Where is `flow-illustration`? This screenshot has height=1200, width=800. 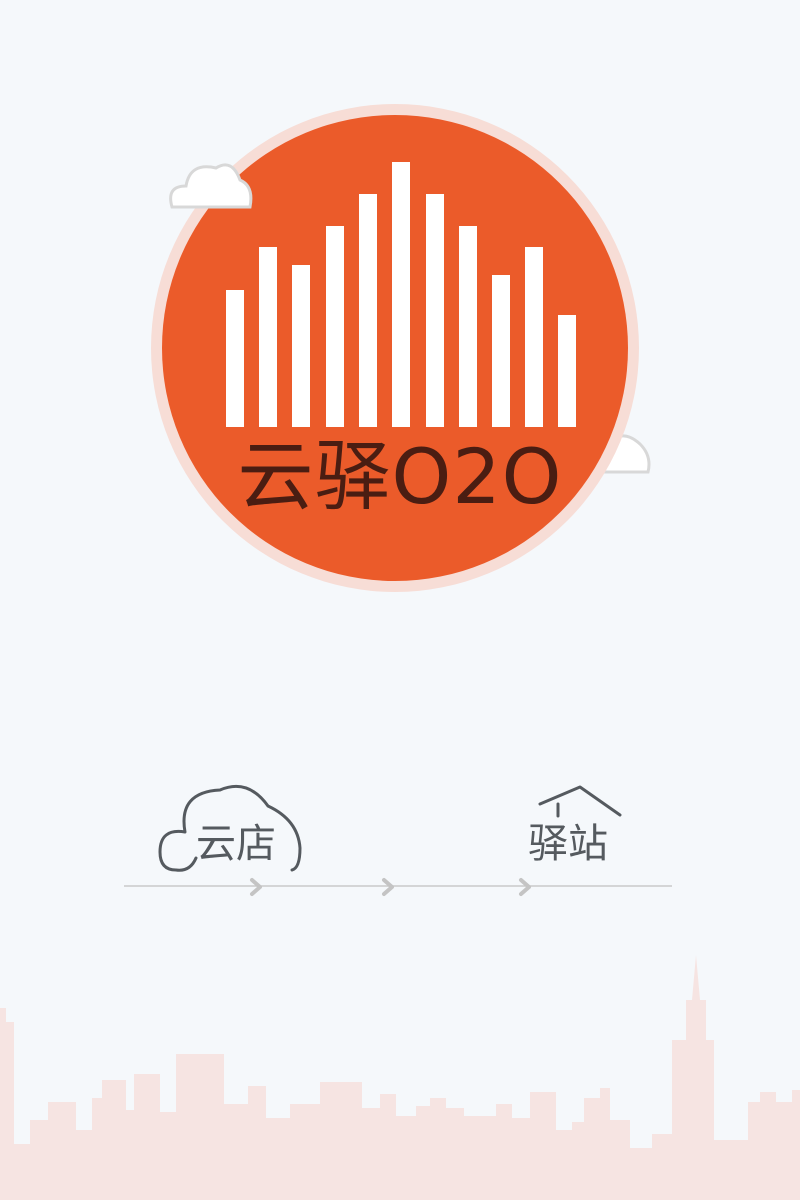 flow-illustration is located at coordinates (398, 840).